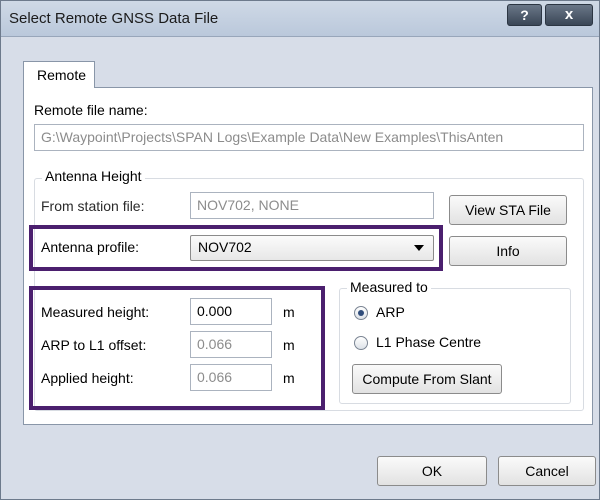  I want to click on tab-remote: Remote, so click(59, 74).